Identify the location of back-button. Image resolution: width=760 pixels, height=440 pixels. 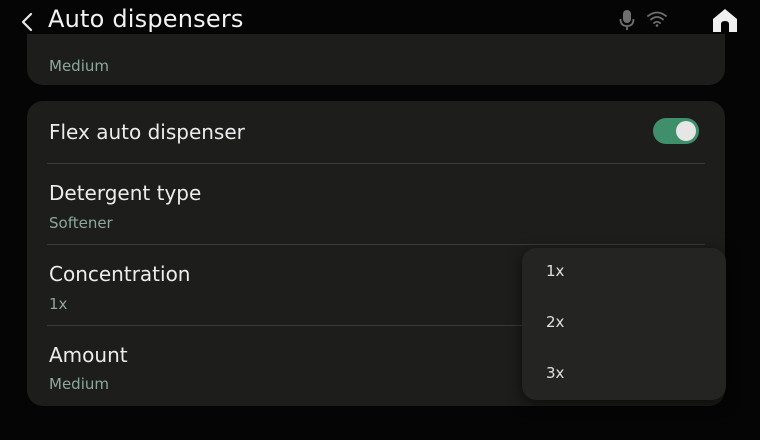
(27, 22).